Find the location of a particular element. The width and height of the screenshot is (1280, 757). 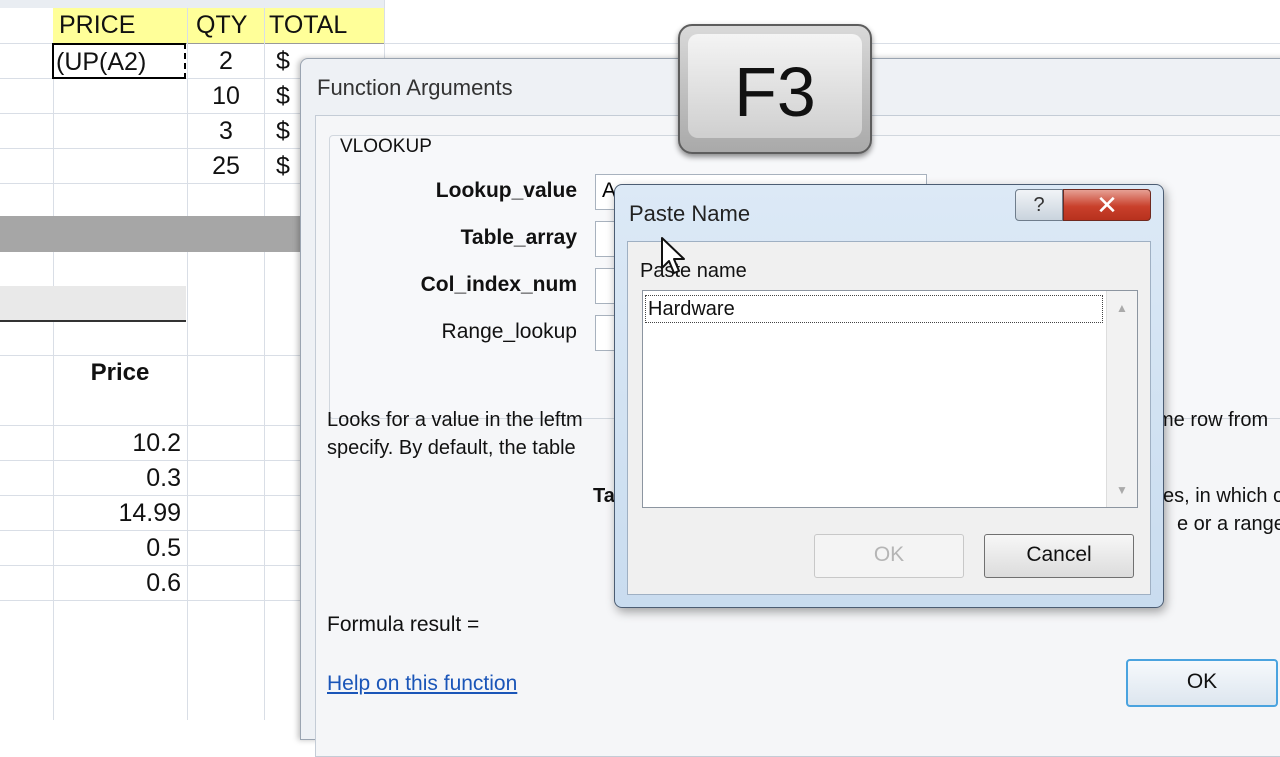

ok-button: OK is located at coordinates (1202, 683).